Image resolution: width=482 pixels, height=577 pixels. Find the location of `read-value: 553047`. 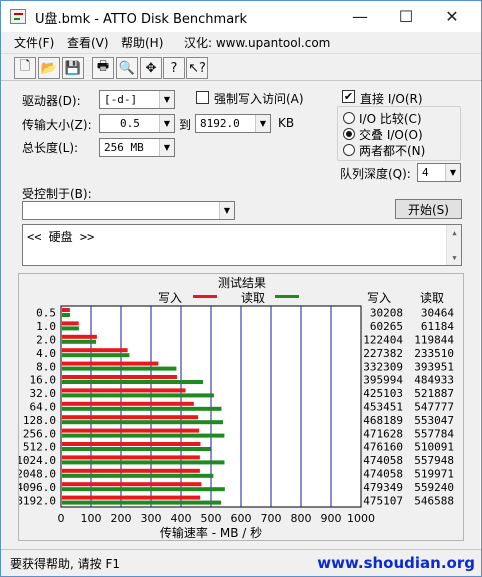

read-value: 553047 is located at coordinates (434, 420).